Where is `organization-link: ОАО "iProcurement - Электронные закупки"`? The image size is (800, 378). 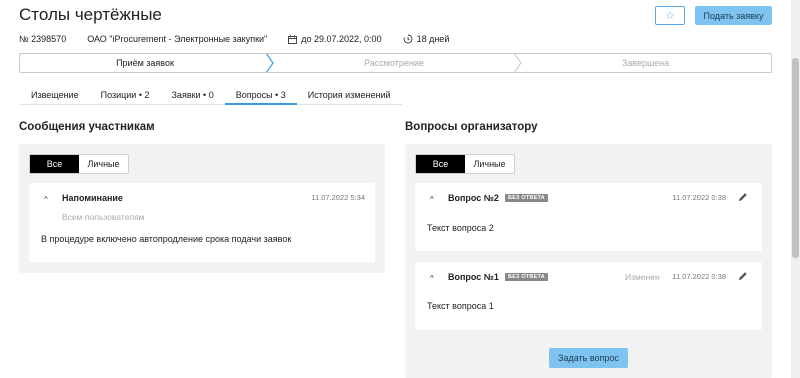 organization-link: ОАО "iProcurement - Электронные закупки" is located at coordinates (177, 39).